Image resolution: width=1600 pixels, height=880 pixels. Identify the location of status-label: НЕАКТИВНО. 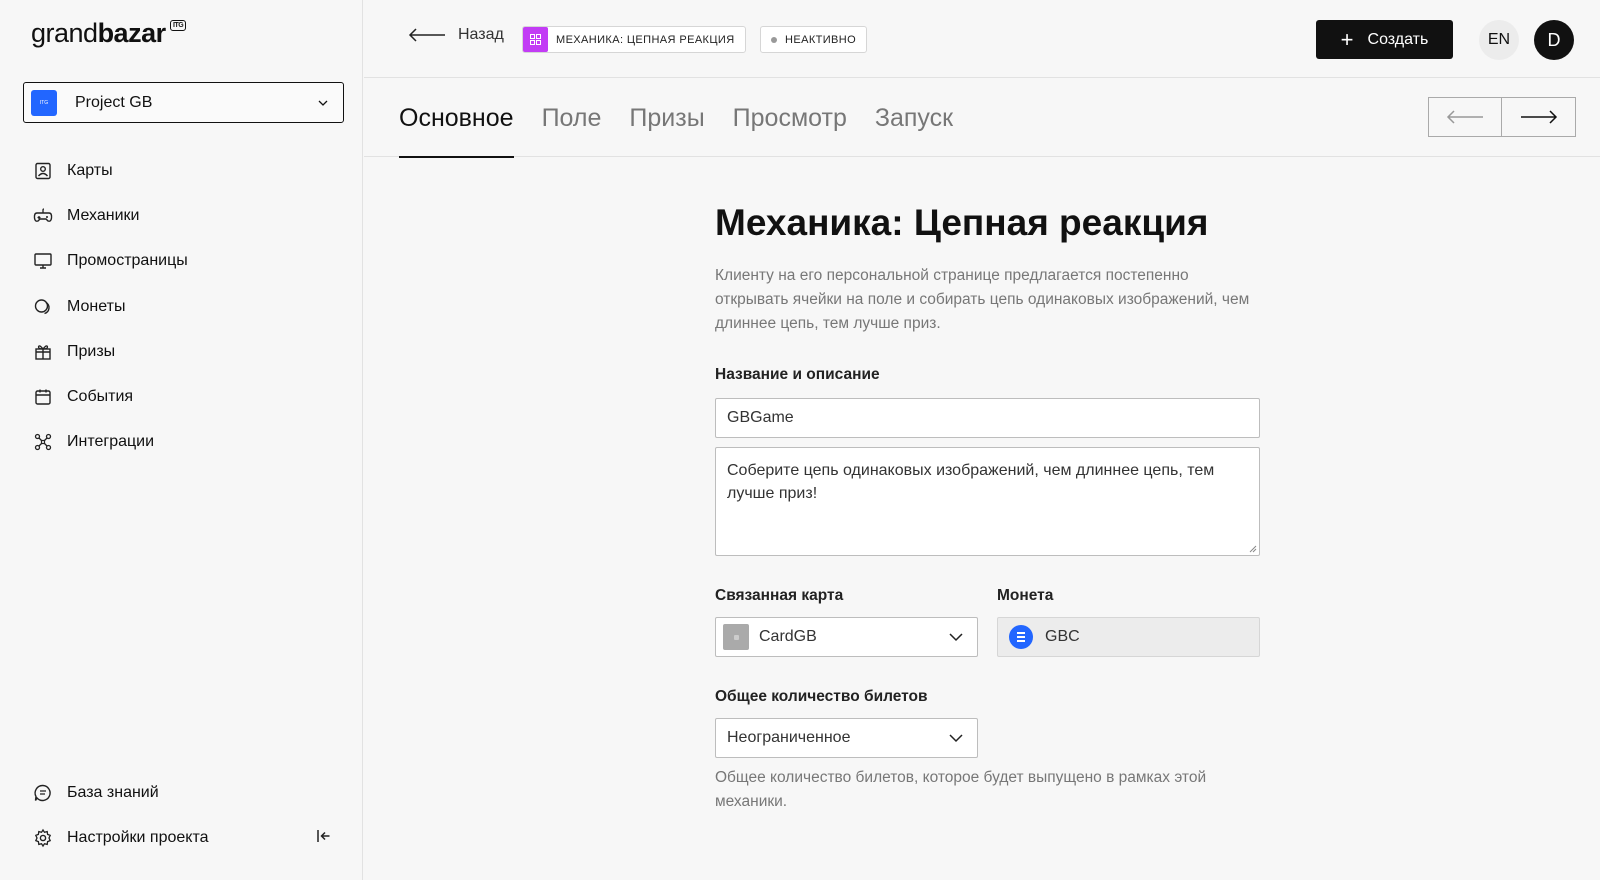
(821, 39).